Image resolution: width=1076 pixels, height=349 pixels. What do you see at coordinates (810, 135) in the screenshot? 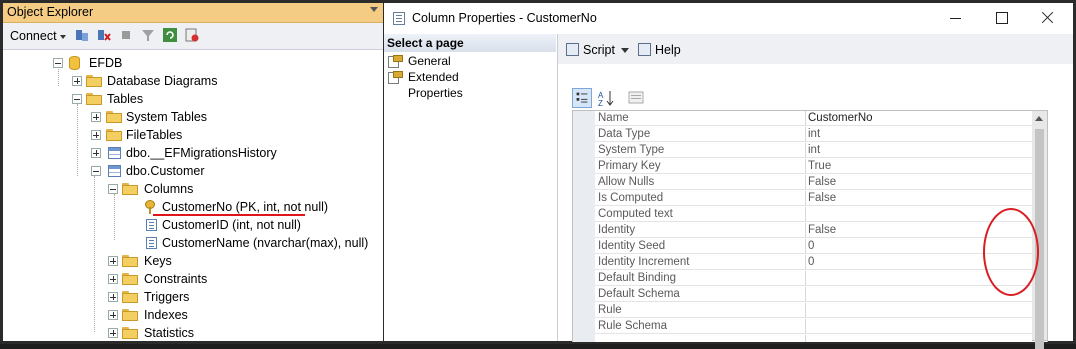
I see `property-row-data-type: Data Type int` at bounding box center [810, 135].